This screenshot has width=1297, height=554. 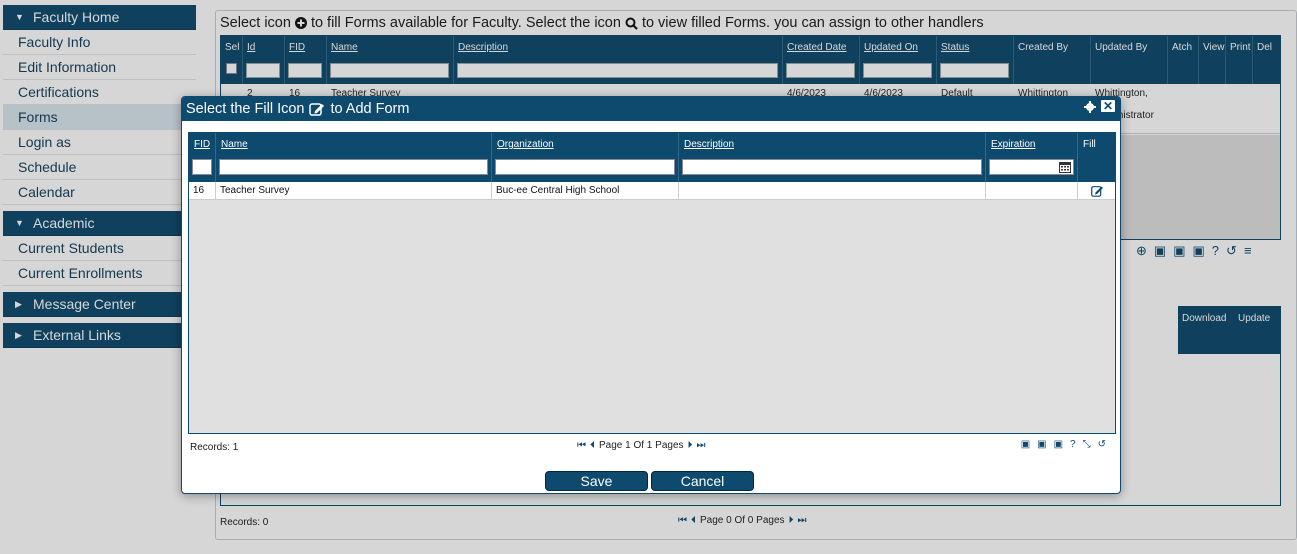 What do you see at coordinates (202, 191) in the screenshot?
I see `cell-fid: 16` at bounding box center [202, 191].